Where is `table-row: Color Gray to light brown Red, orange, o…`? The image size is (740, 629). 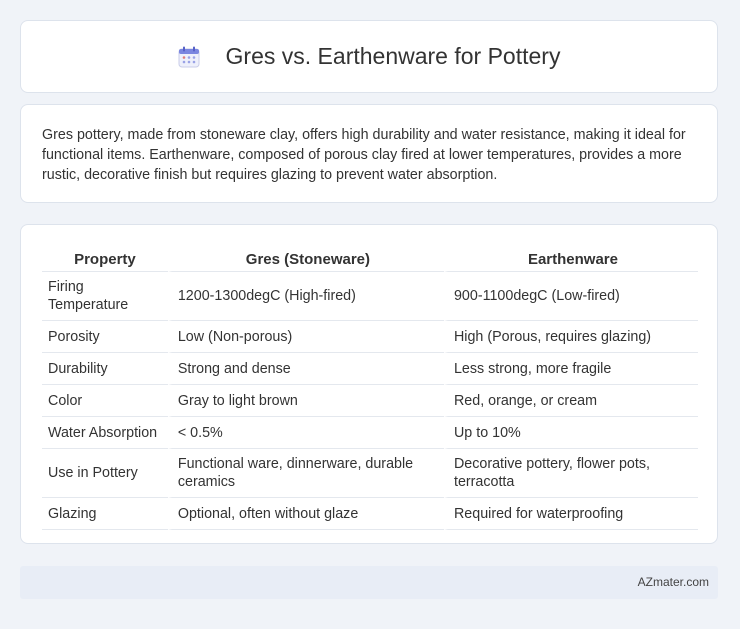 table-row: Color Gray to light brown Red, orange, o… is located at coordinates (370, 401).